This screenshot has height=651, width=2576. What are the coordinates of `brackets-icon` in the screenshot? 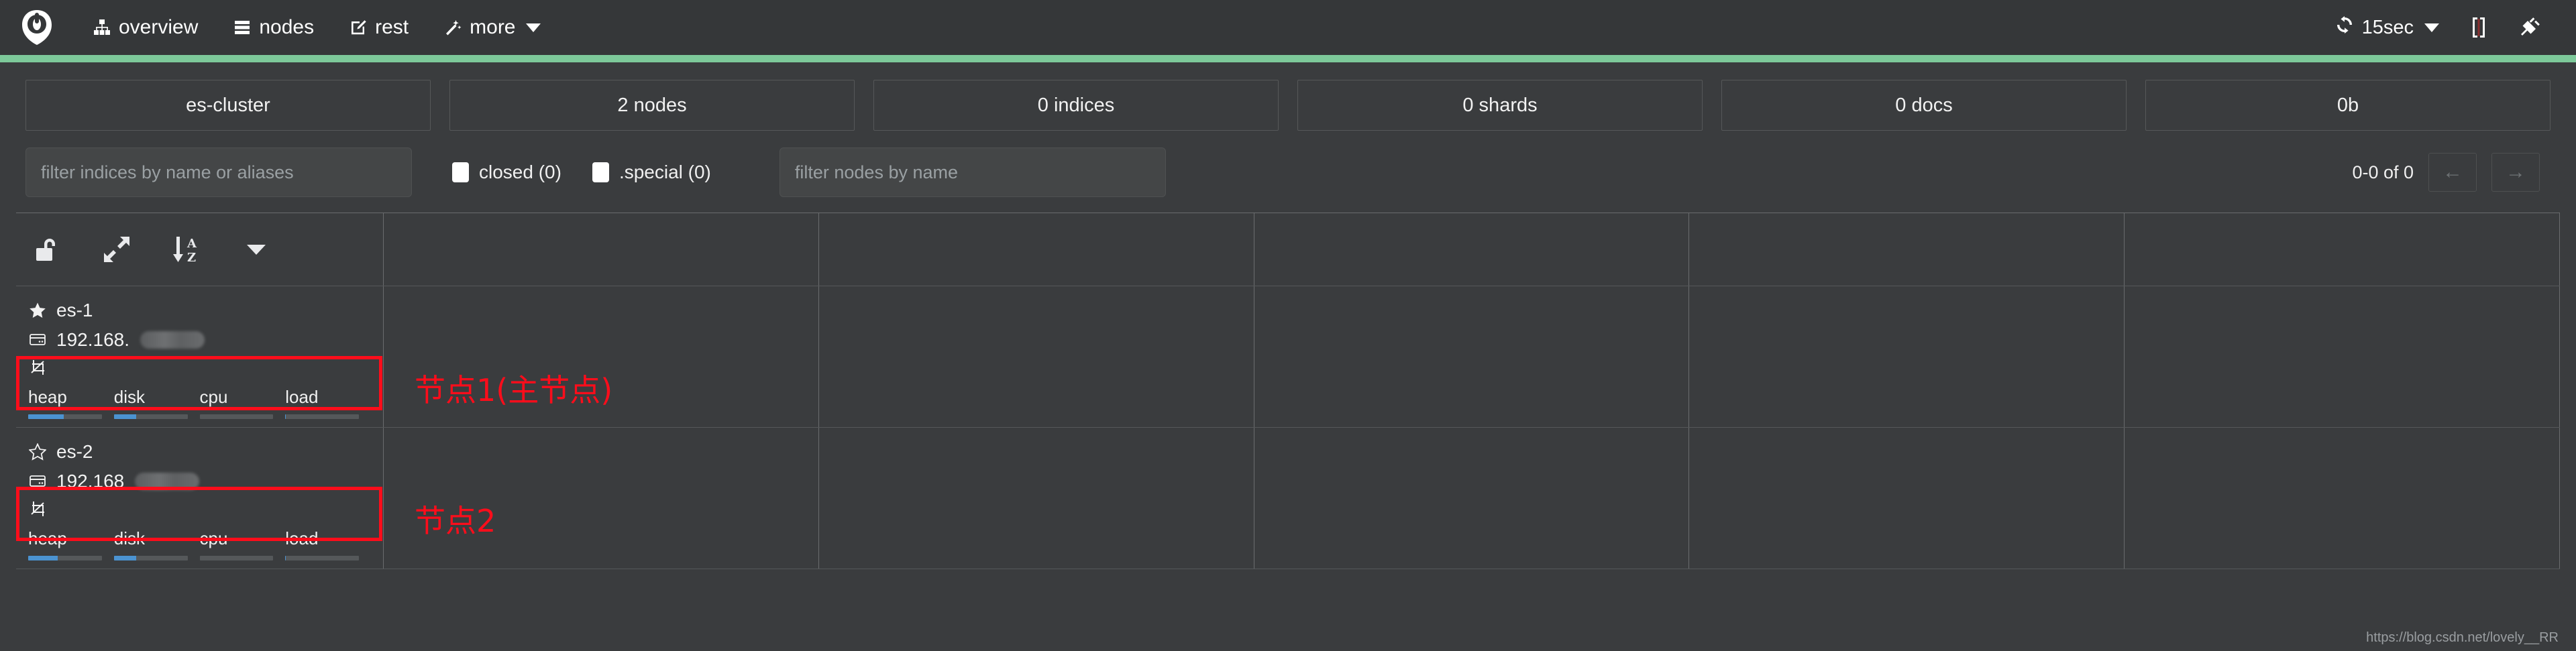 It's located at (2479, 27).